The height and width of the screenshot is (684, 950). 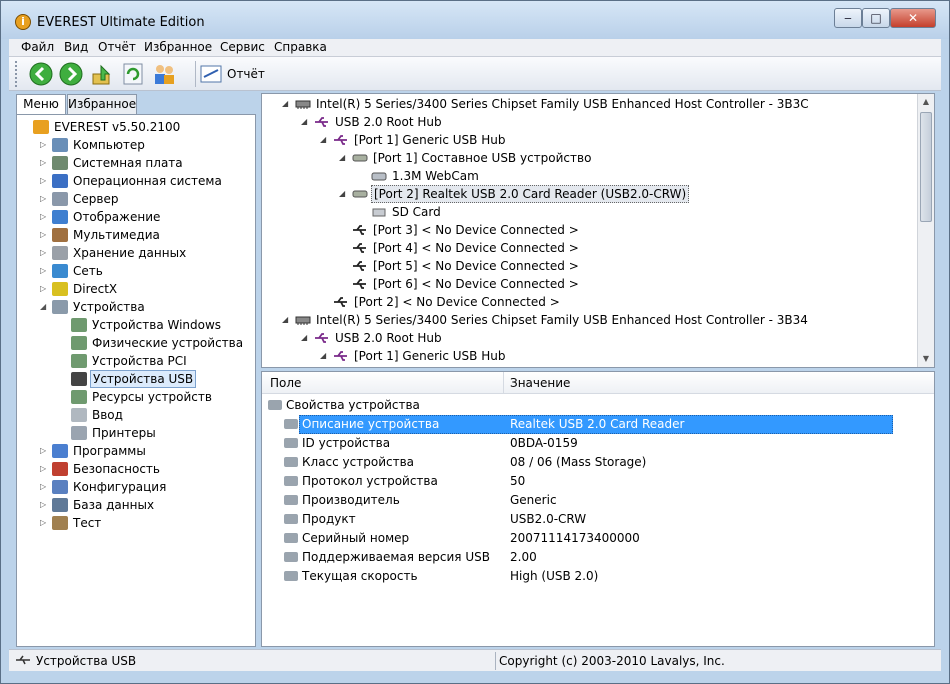 What do you see at coordinates (387, 557) in the screenshot?
I see `property-field: Поддерживаемая версия USB` at bounding box center [387, 557].